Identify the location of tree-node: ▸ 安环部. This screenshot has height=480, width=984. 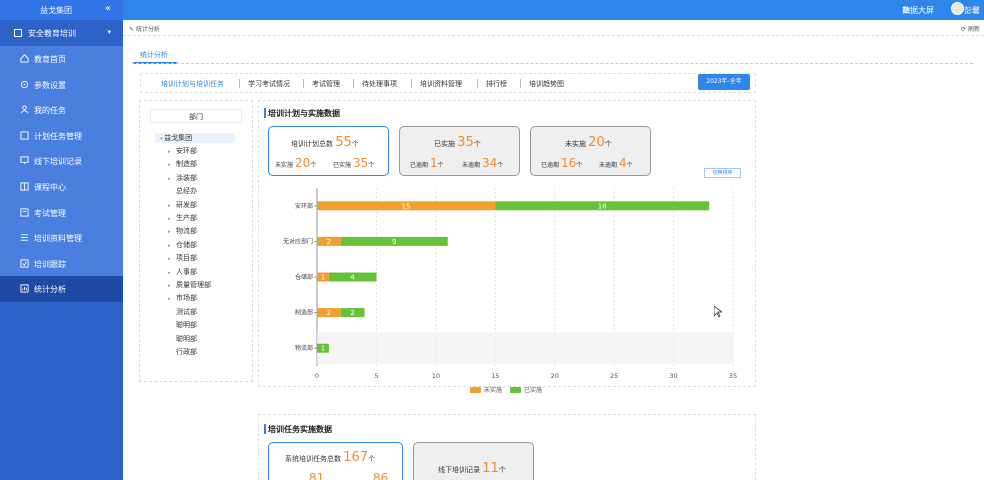
(182, 151).